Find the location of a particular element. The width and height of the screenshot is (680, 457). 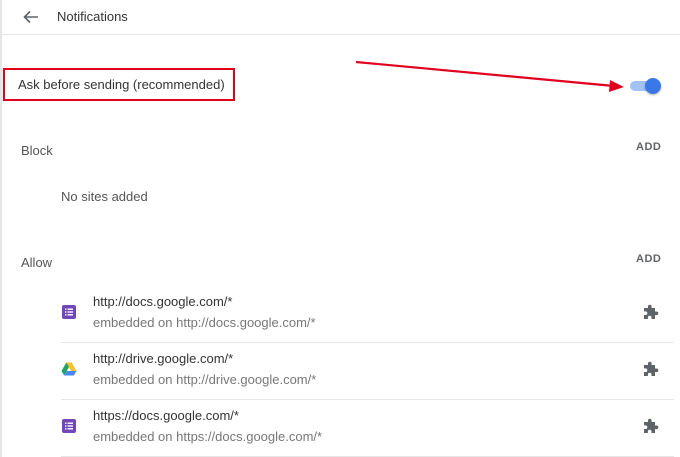

allow-section-label: Allow is located at coordinates (37, 262).